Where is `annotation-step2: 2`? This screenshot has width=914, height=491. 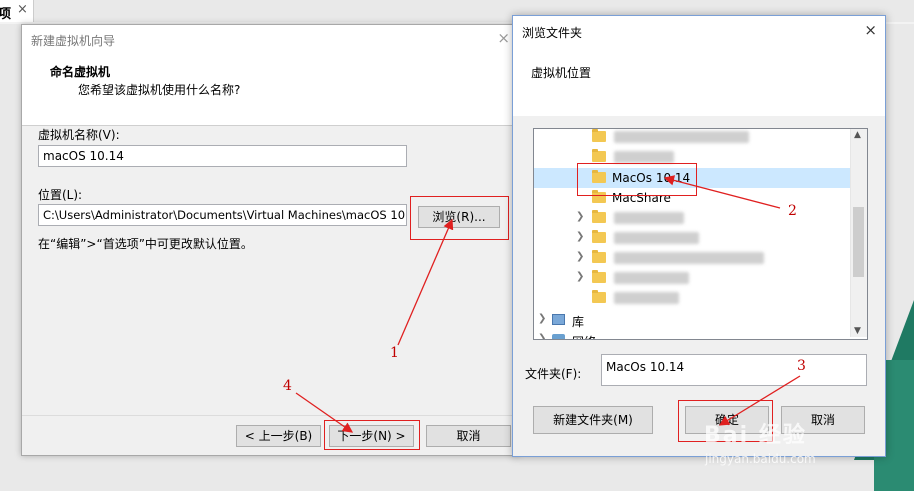 annotation-step2: 2 is located at coordinates (792, 211).